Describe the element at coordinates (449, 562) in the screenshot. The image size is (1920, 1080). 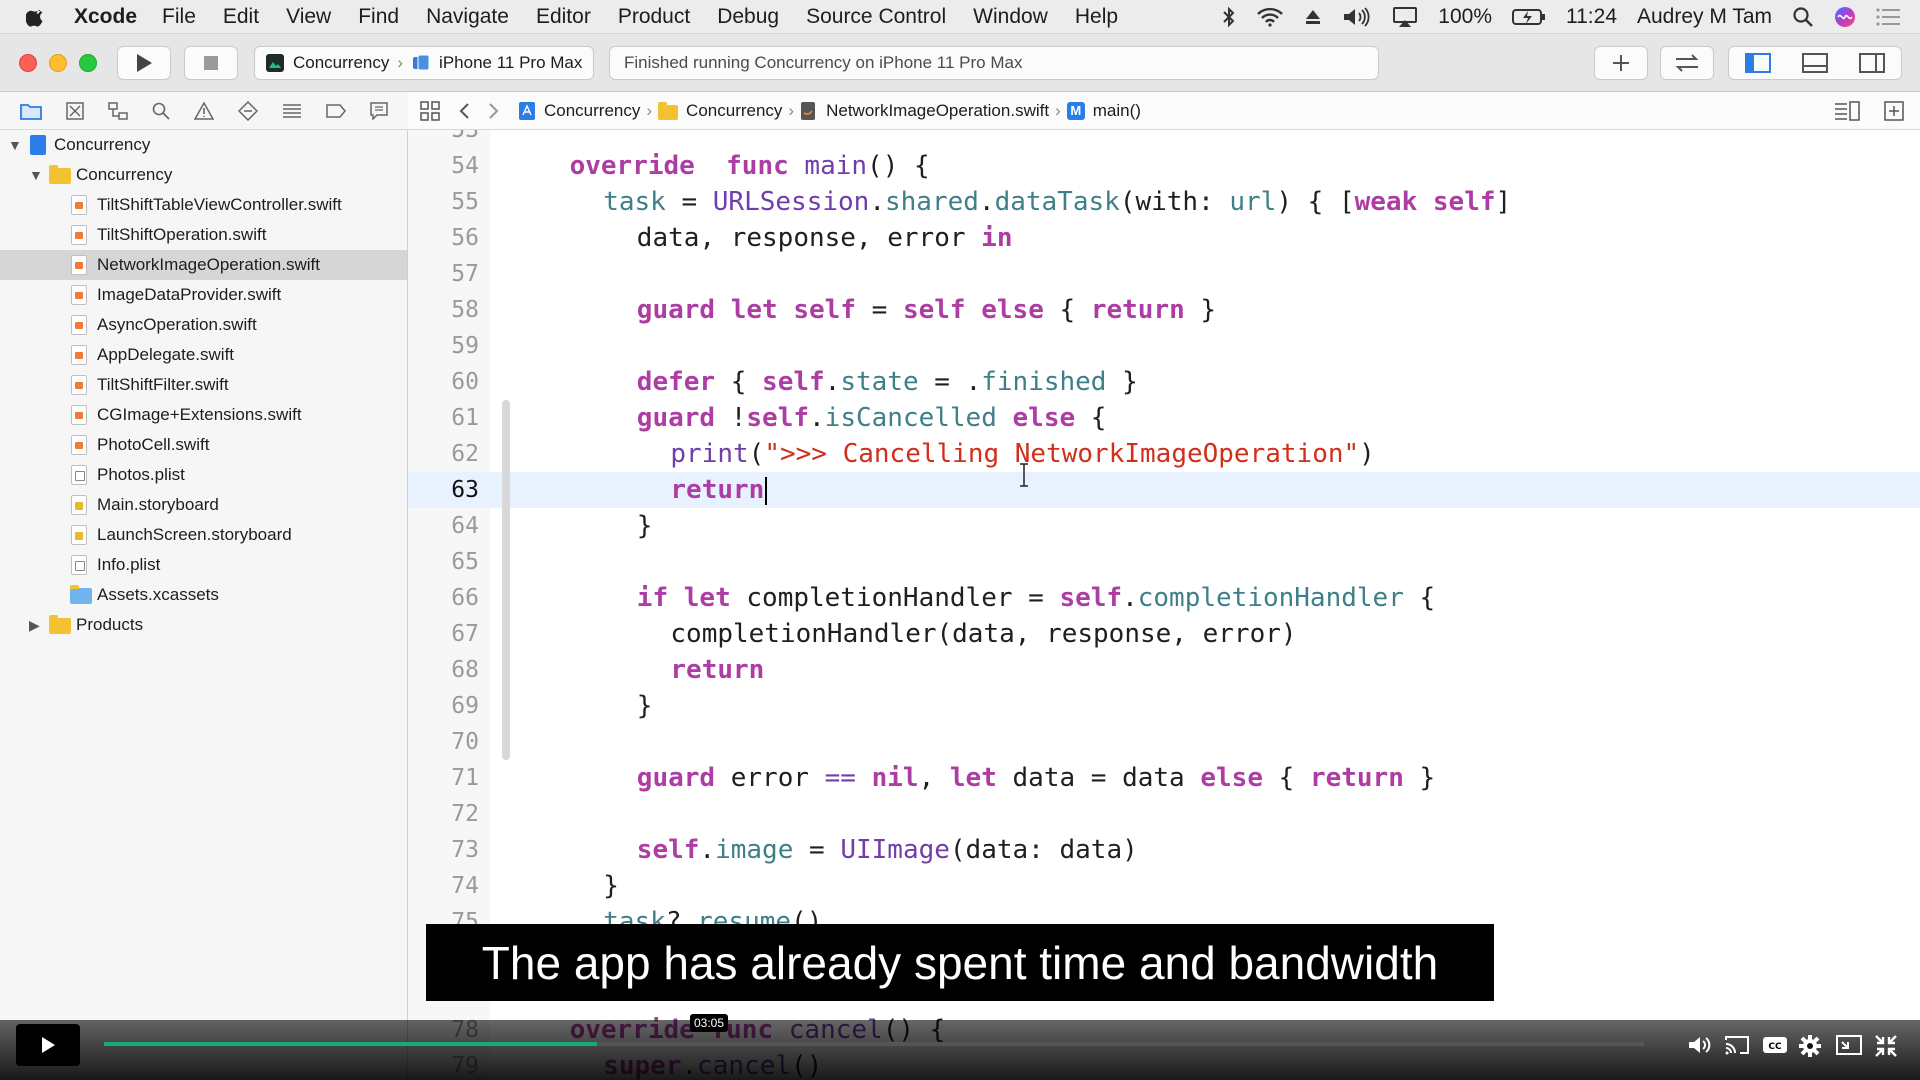
I see `line-number: 65` at that location.